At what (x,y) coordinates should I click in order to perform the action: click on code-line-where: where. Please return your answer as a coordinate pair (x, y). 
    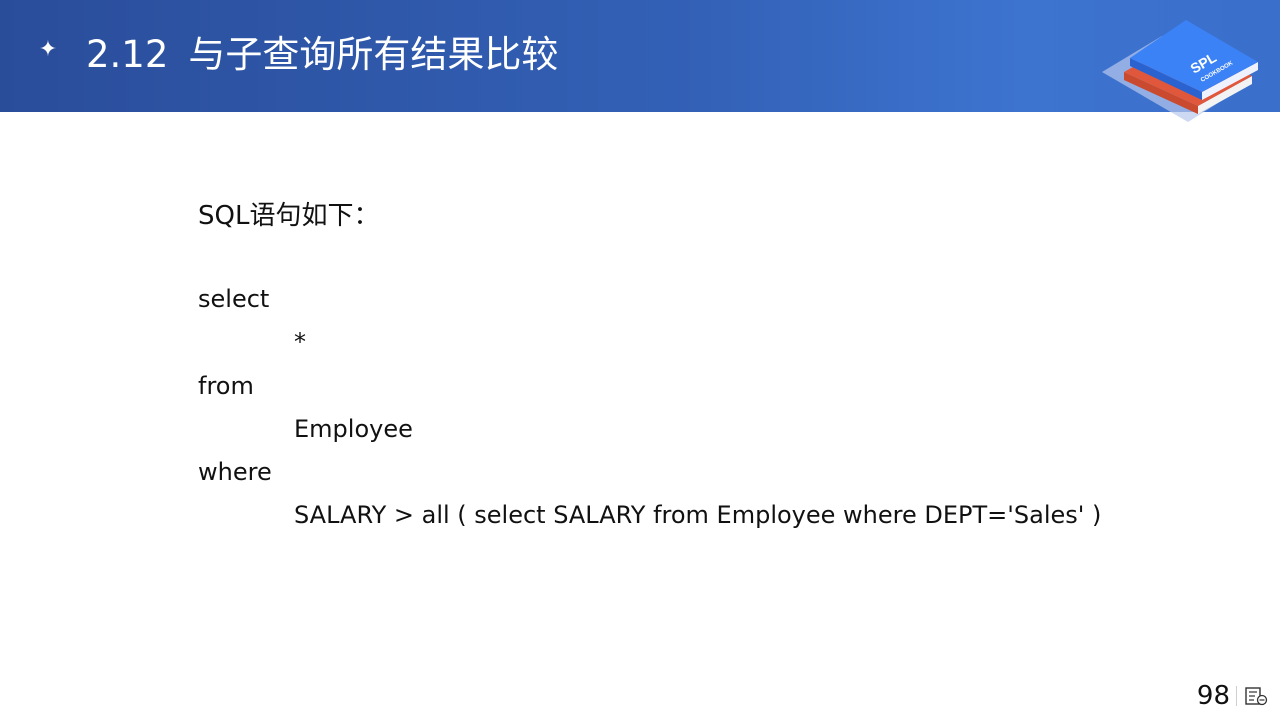
    Looking at the image, I should click on (235, 472).